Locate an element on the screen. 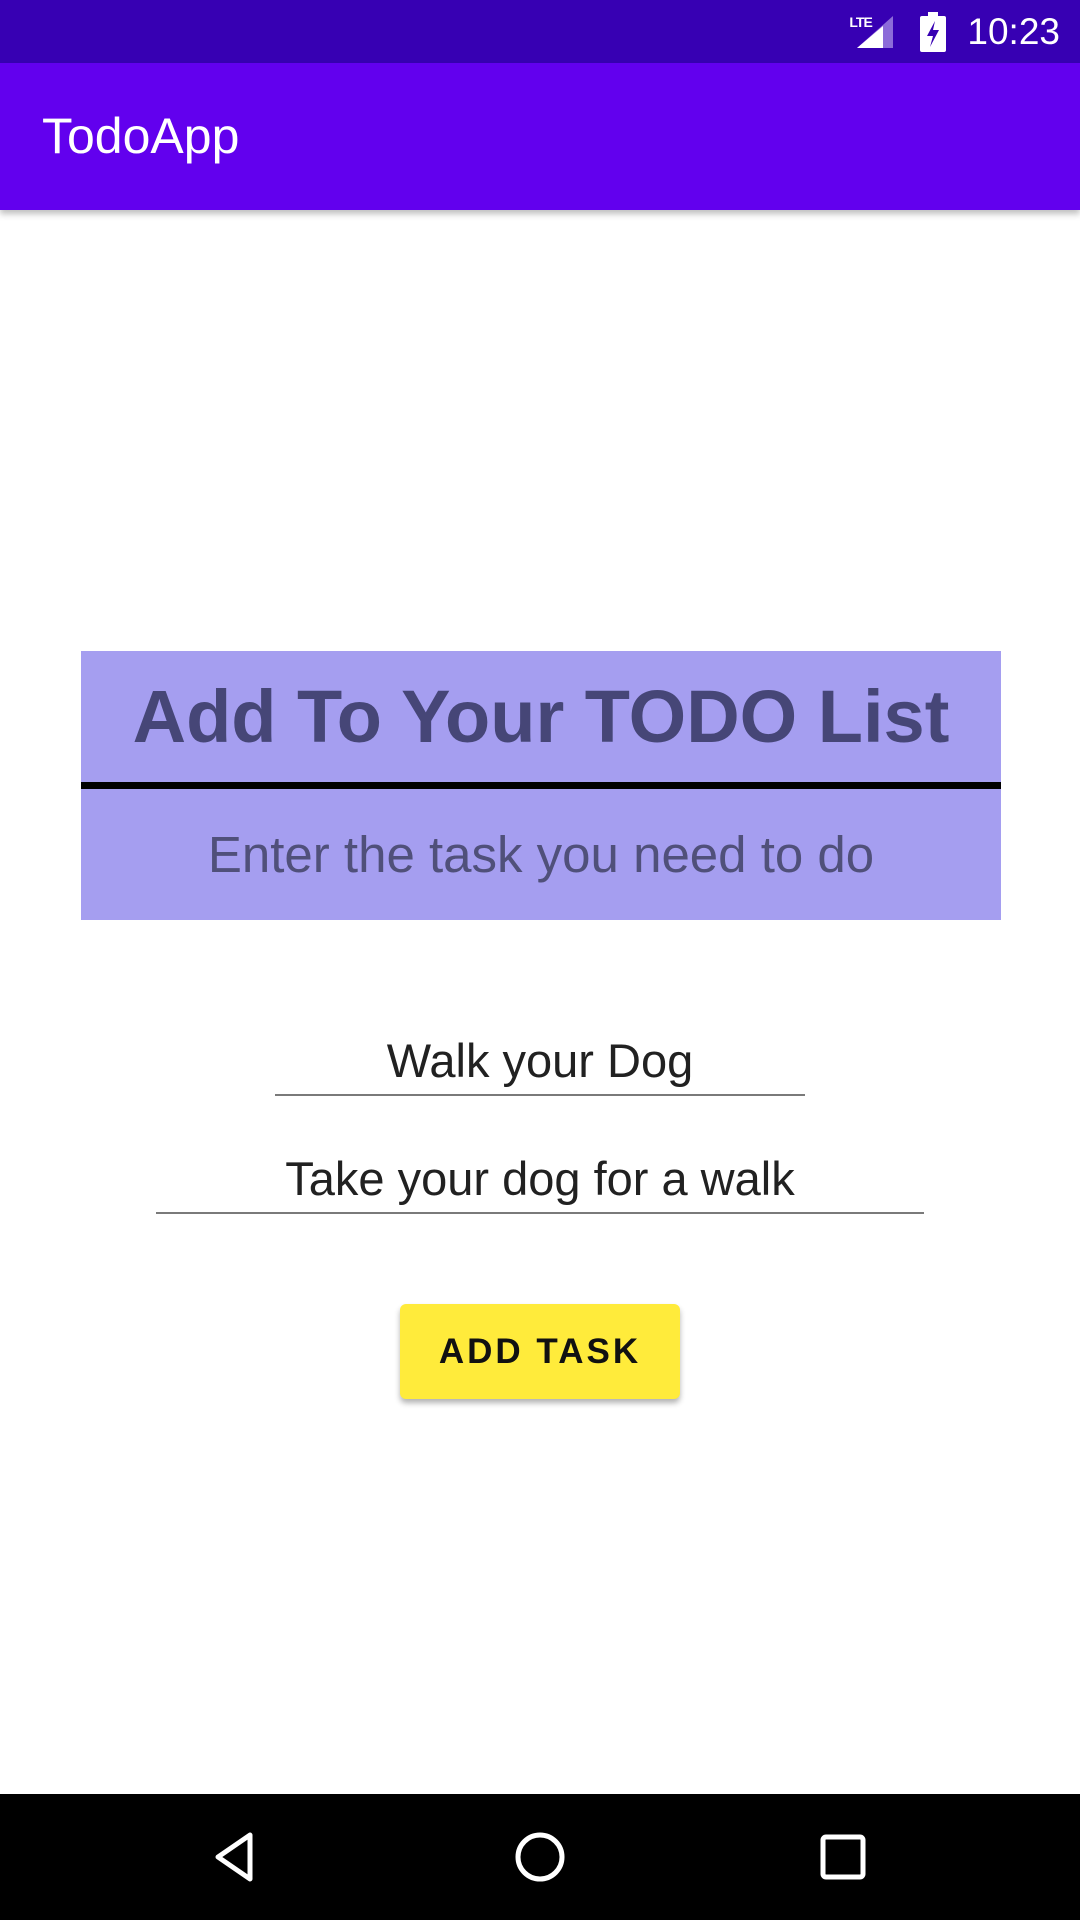 Image resolution: width=1080 pixels, height=1920 pixels. header-divider is located at coordinates (541, 785).